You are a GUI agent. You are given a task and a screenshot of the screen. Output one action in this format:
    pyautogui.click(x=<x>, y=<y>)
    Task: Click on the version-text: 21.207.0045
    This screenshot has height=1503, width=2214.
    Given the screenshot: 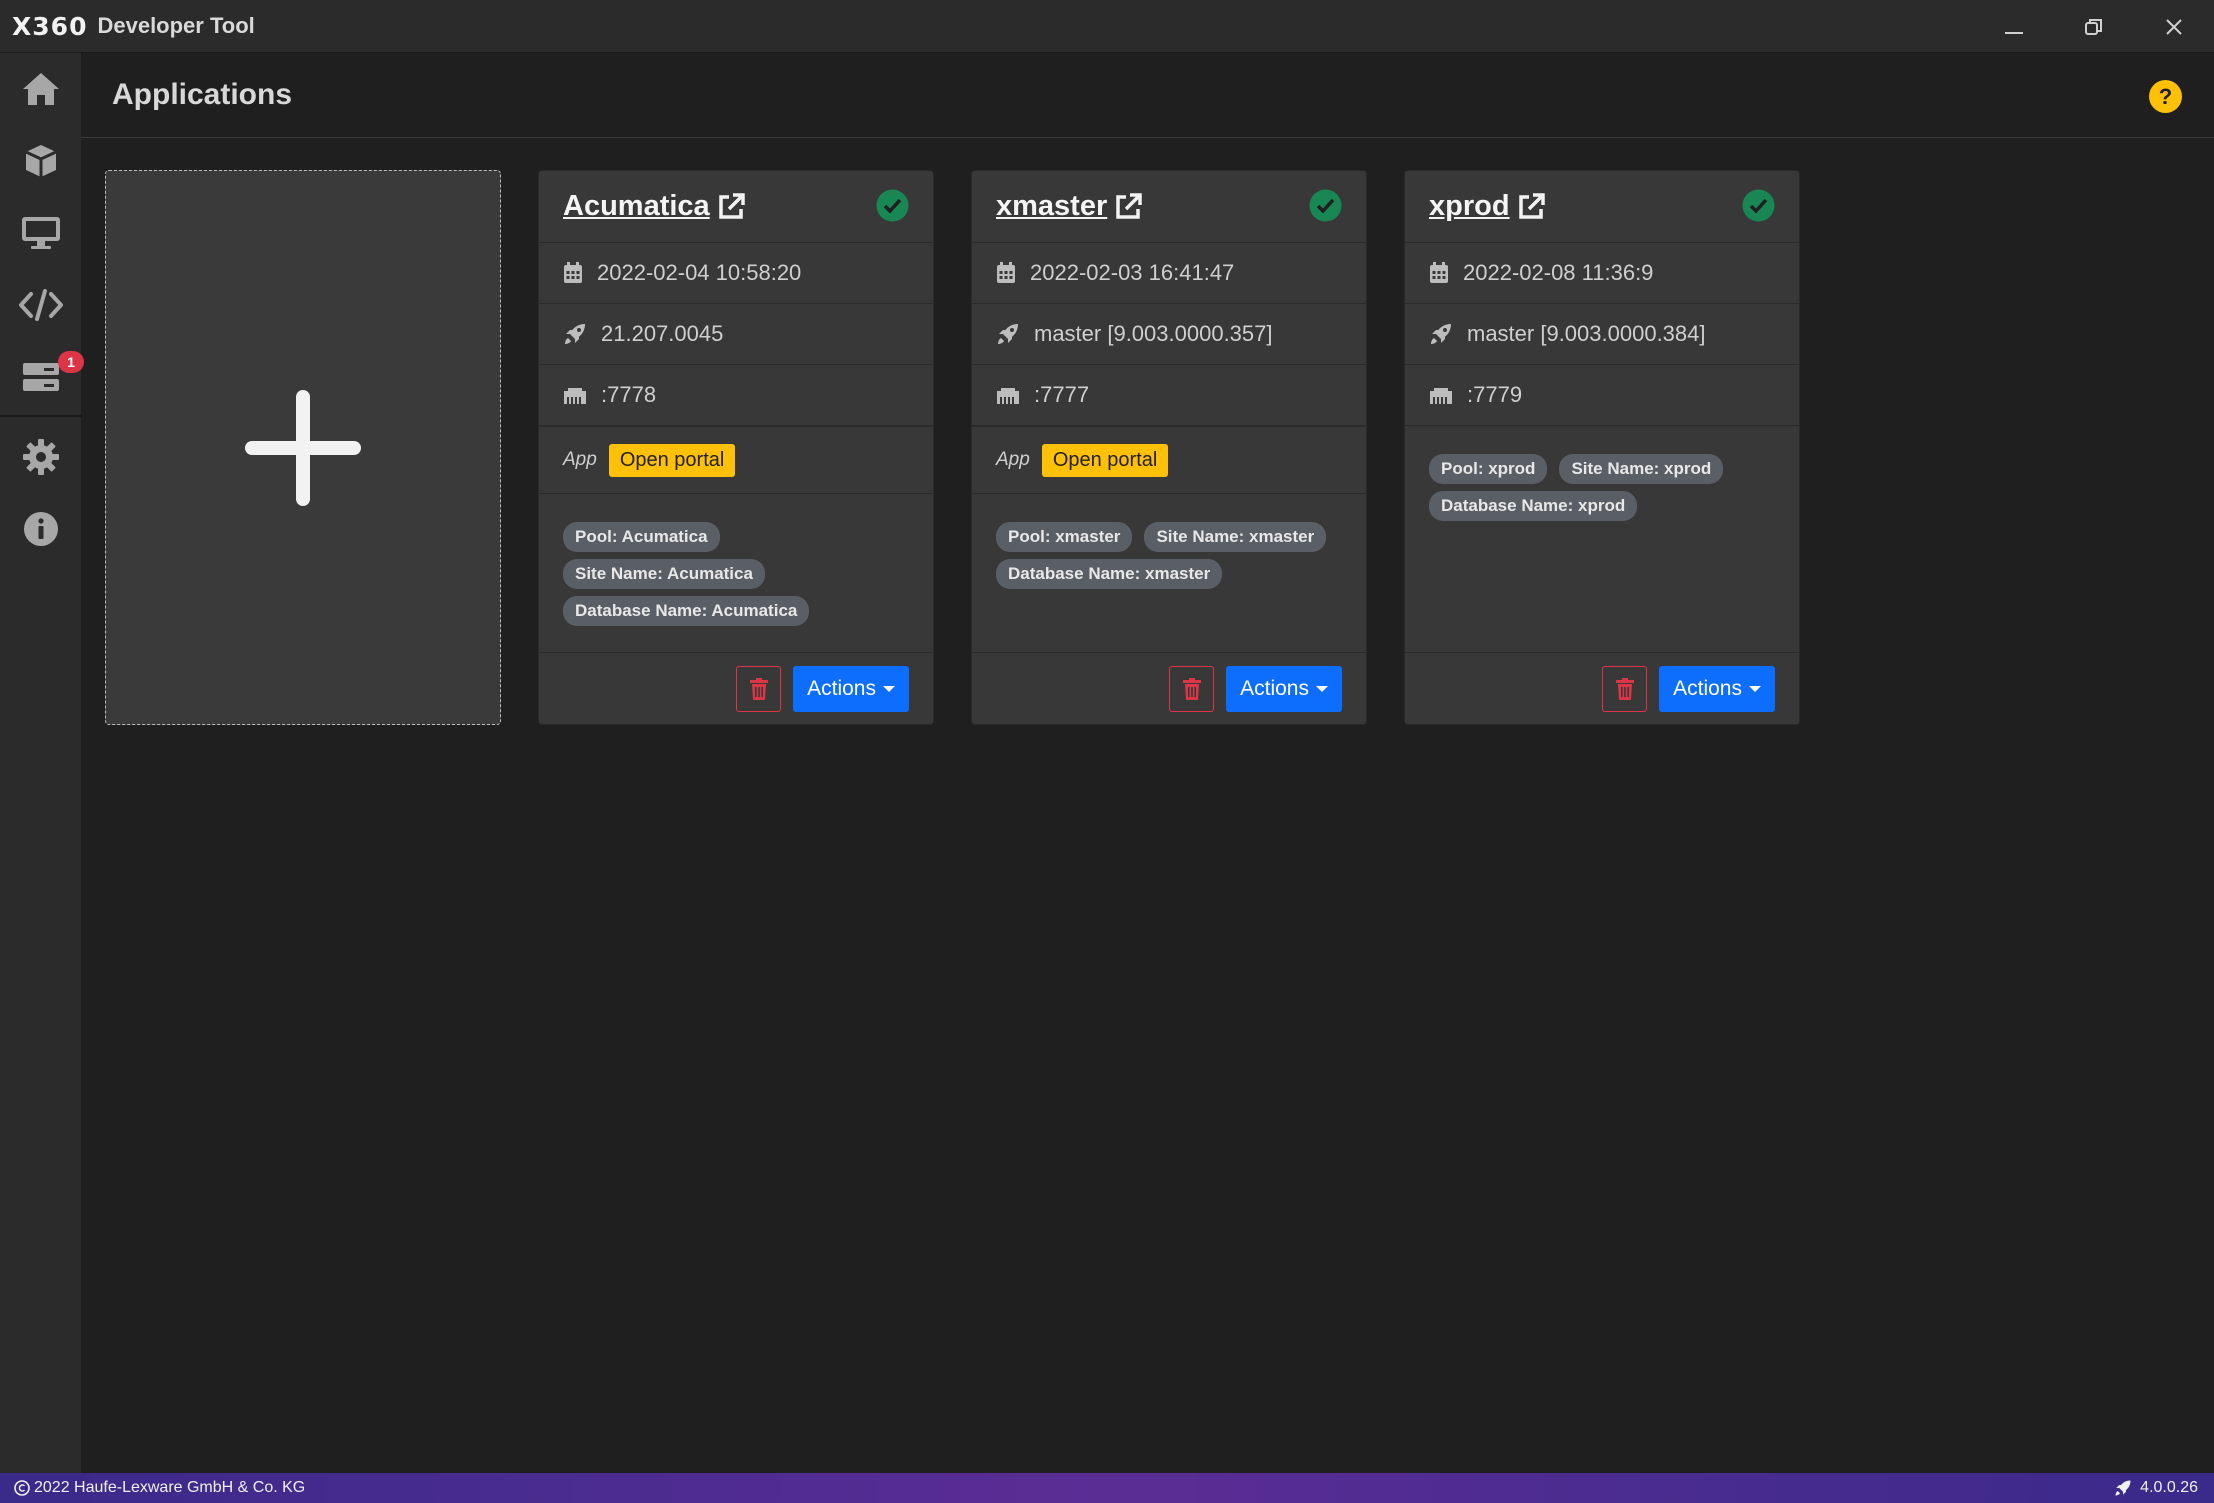 What is the action you would take?
    pyautogui.click(x=662, y=333)
    